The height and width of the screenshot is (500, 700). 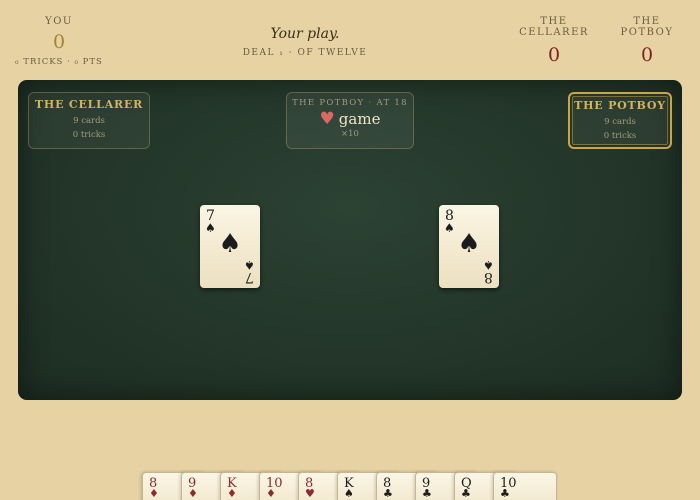 I want to click on turn-status: Your play., so click(x=305, y=34).